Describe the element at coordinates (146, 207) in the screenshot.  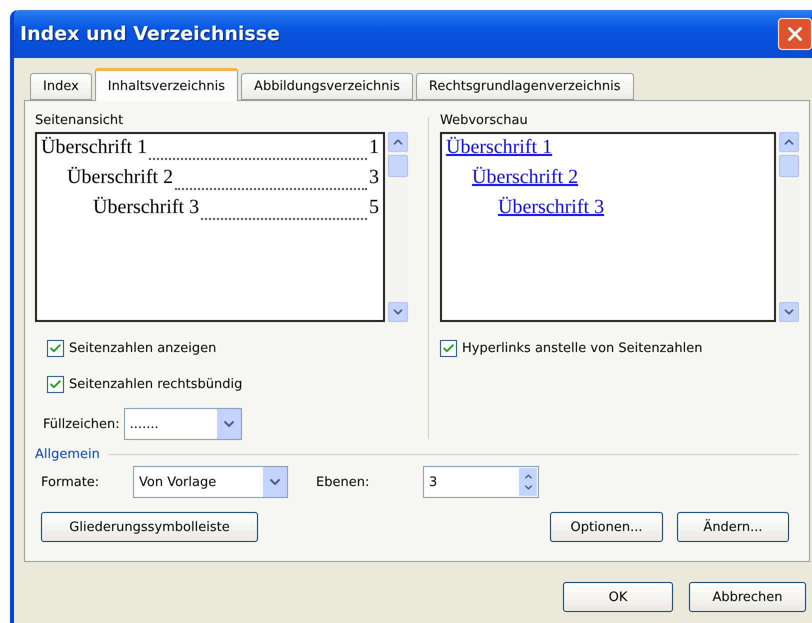
I see `heading-entry: Überschrift 3` at that location.